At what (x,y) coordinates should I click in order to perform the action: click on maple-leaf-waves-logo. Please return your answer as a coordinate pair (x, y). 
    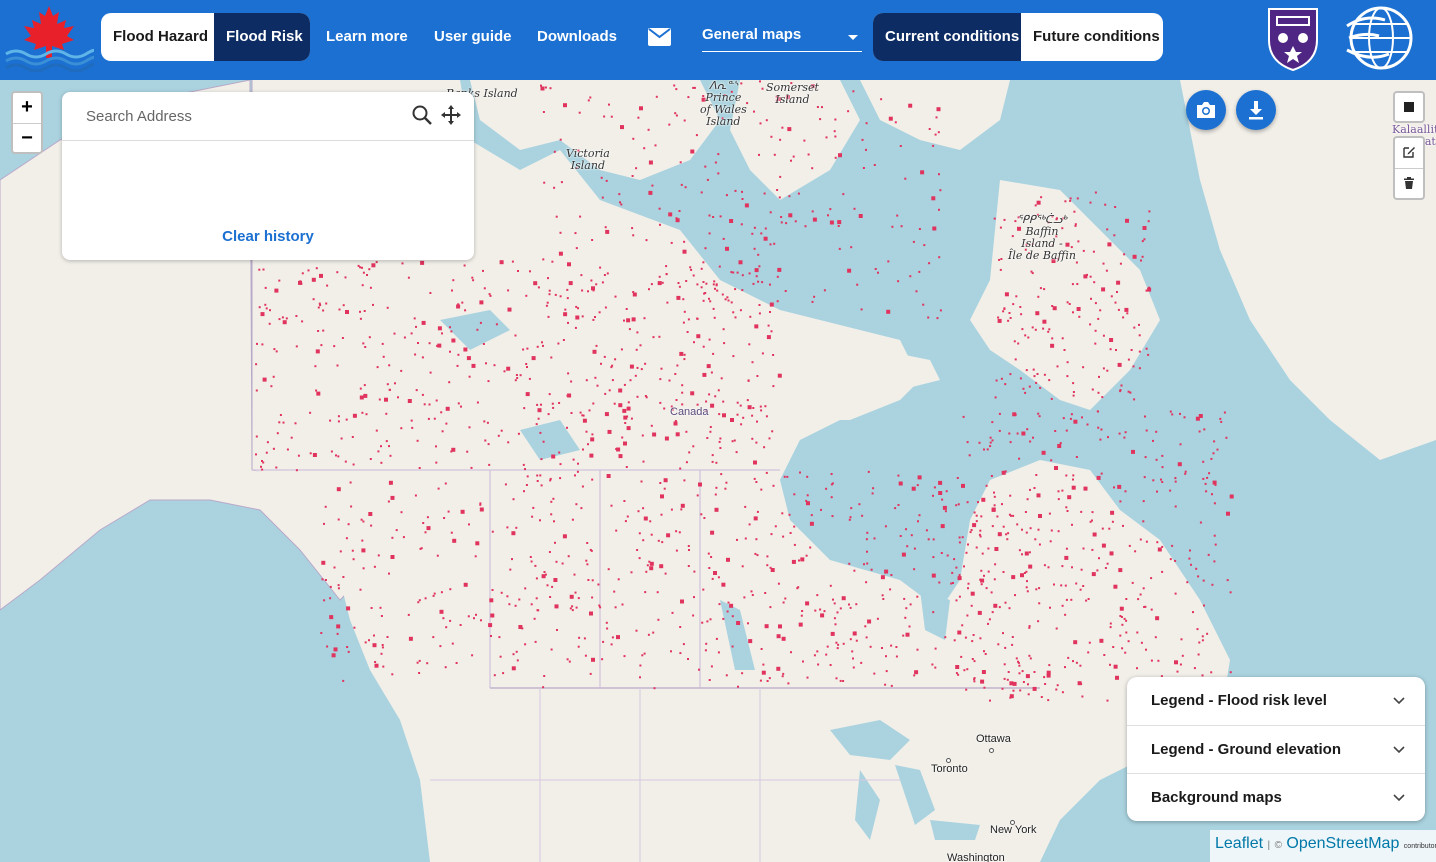
    Looking at the image, I should click on (49, 39).